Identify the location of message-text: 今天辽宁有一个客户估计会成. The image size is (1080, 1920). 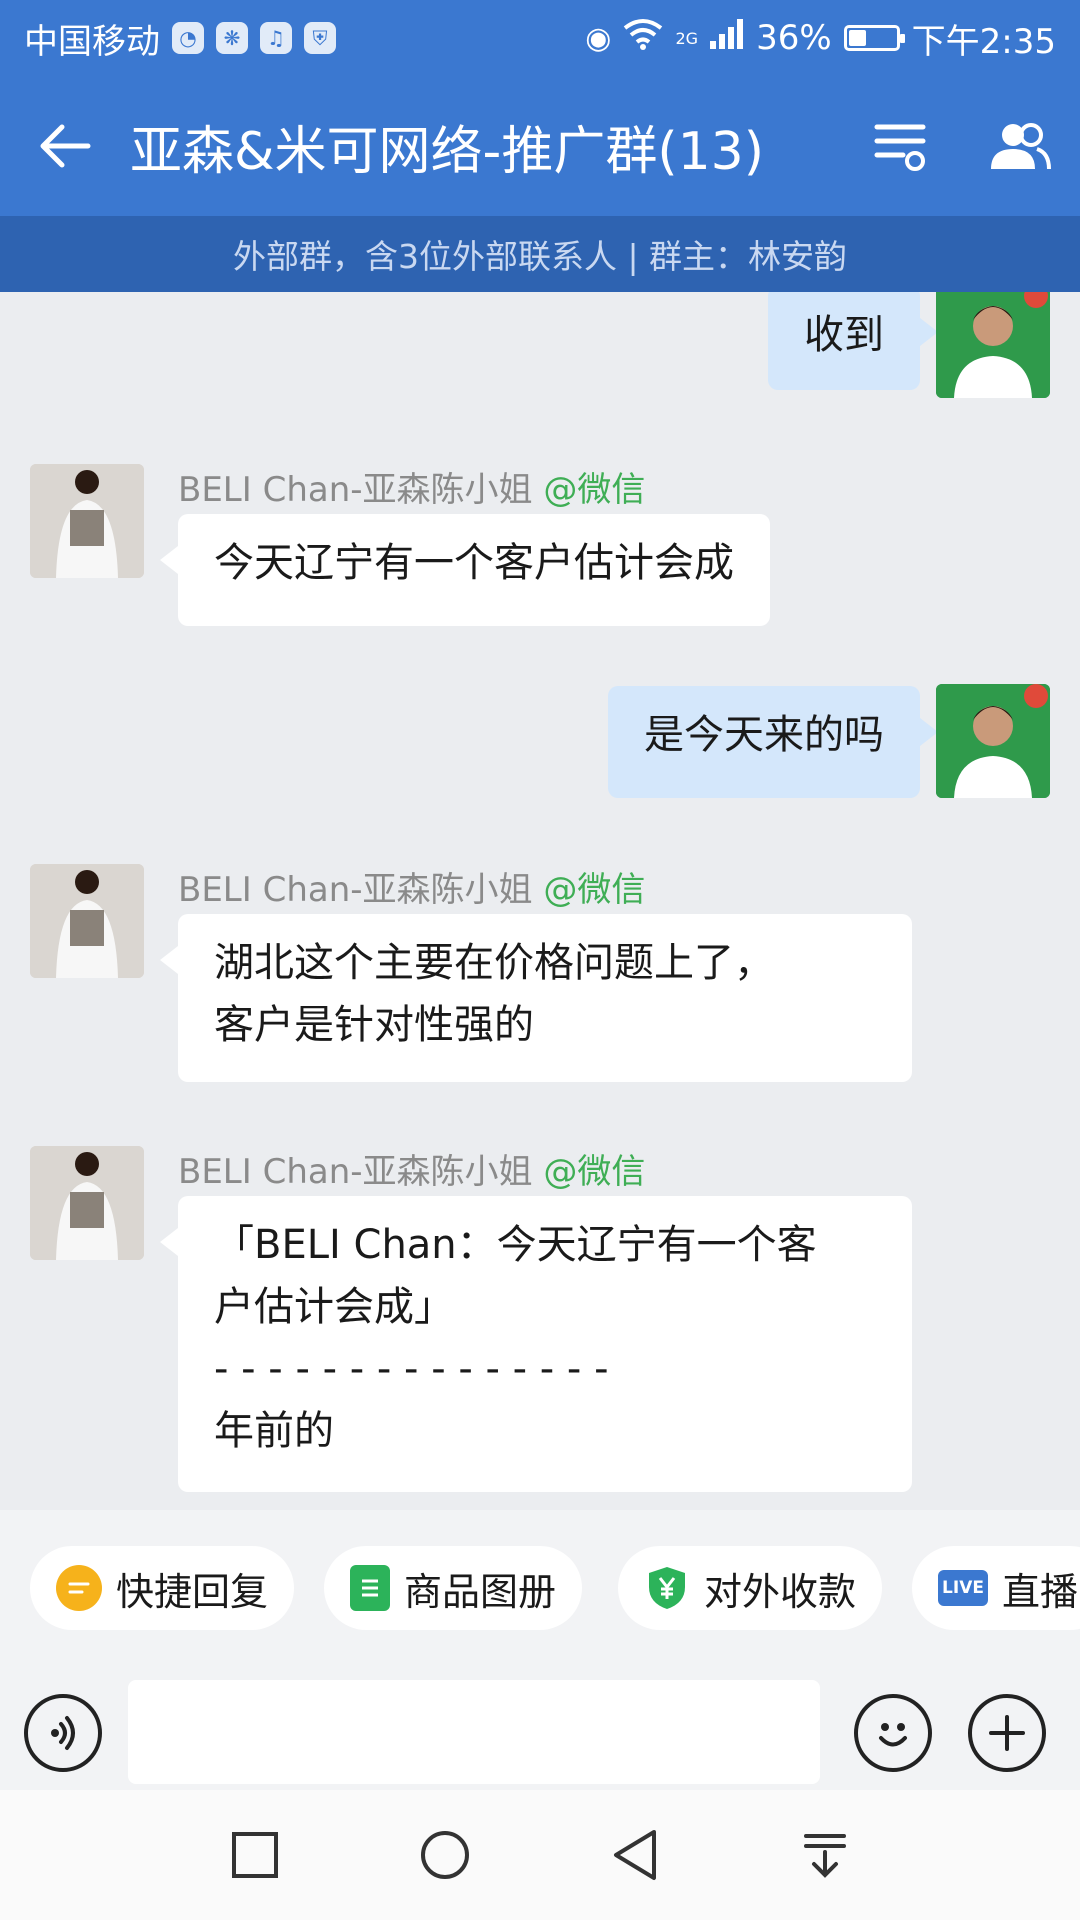
(474, 563).